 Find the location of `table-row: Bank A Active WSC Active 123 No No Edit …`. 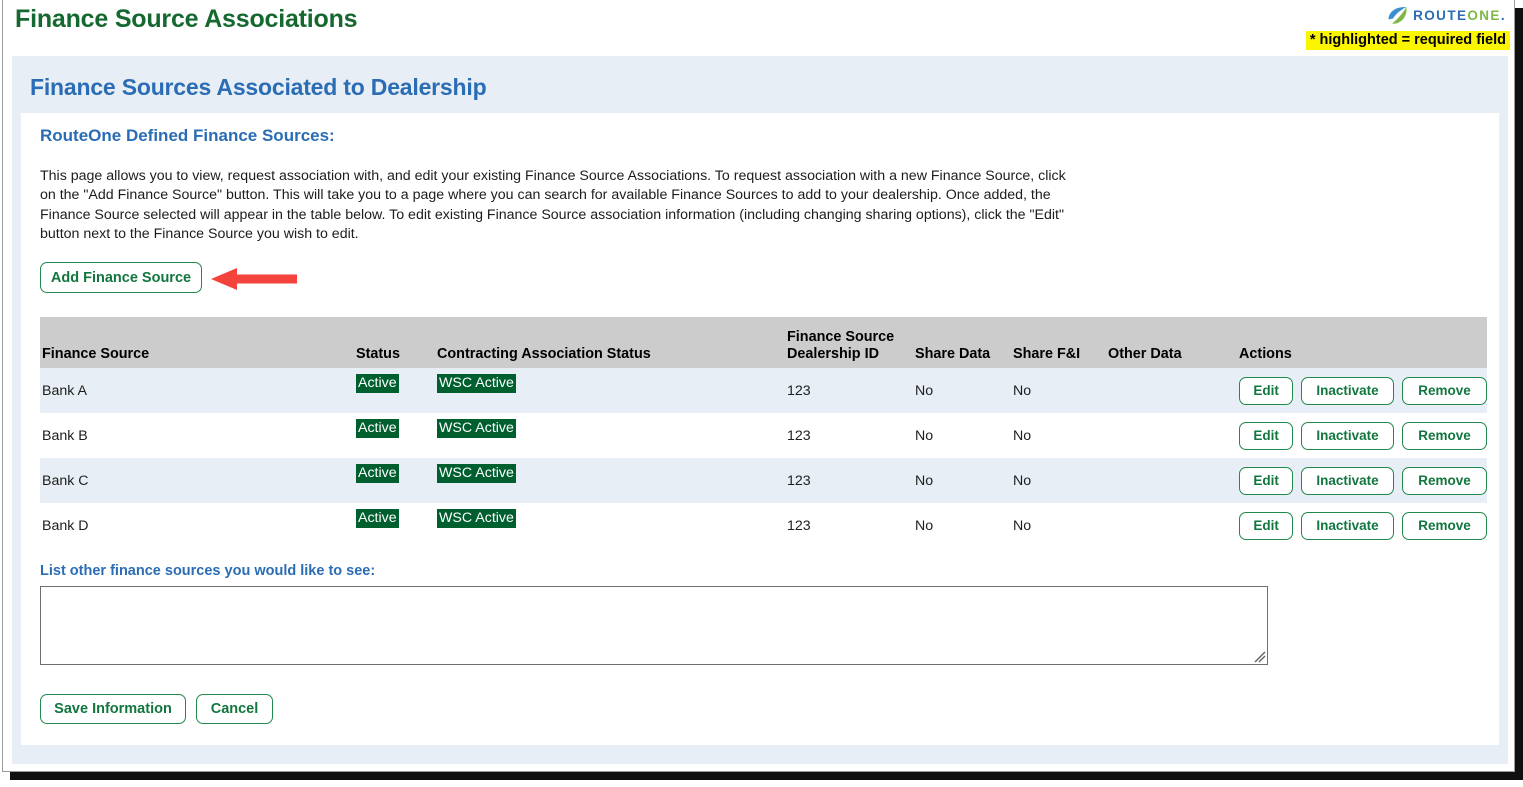

table-row: Bank A Active WSC Active 123 No No Edit … is located at coordinates (763, 390).